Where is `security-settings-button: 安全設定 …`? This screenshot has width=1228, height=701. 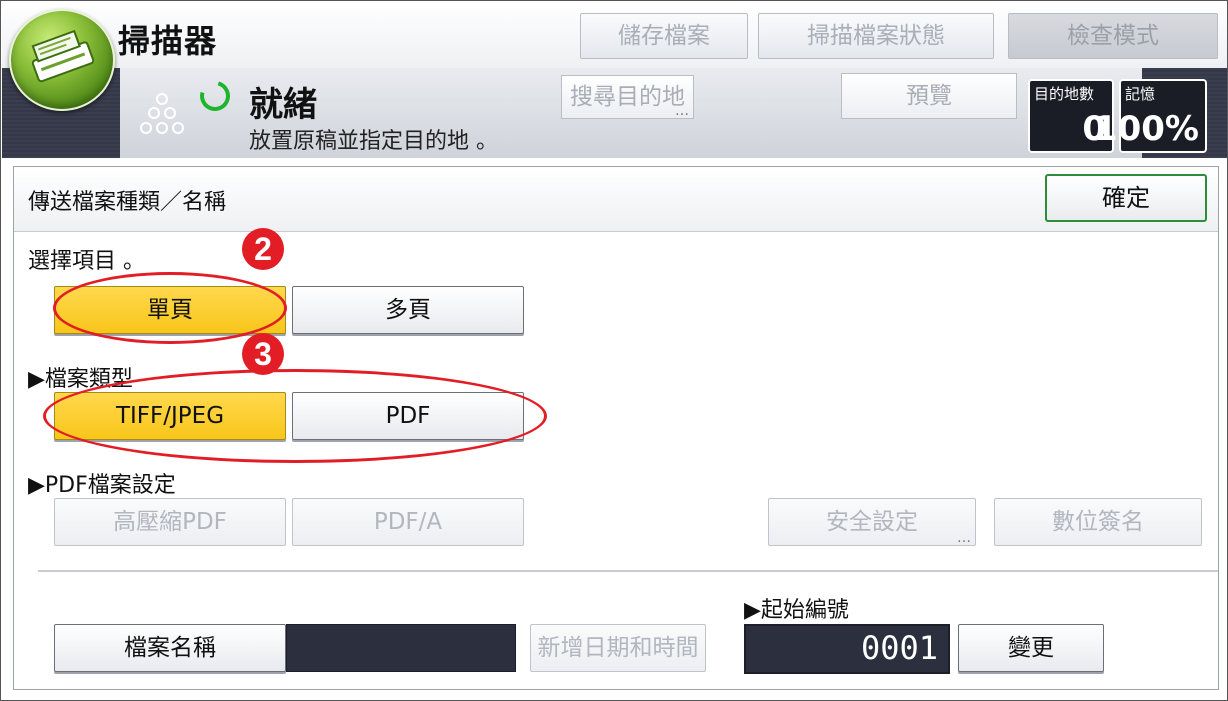 security-settings-button: 安全設定 … is located at coordinates (872, 522).